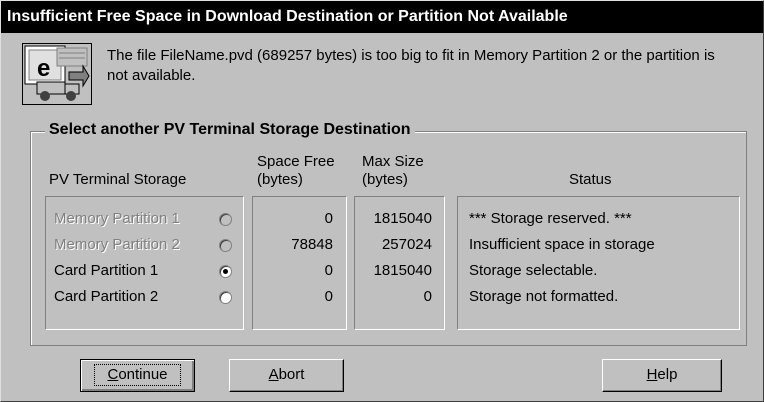  What do you see at coordinates (427, 296) in the screenshot?
I see `max-size-card-partition-2: 0` at bounding box center [427, 296].